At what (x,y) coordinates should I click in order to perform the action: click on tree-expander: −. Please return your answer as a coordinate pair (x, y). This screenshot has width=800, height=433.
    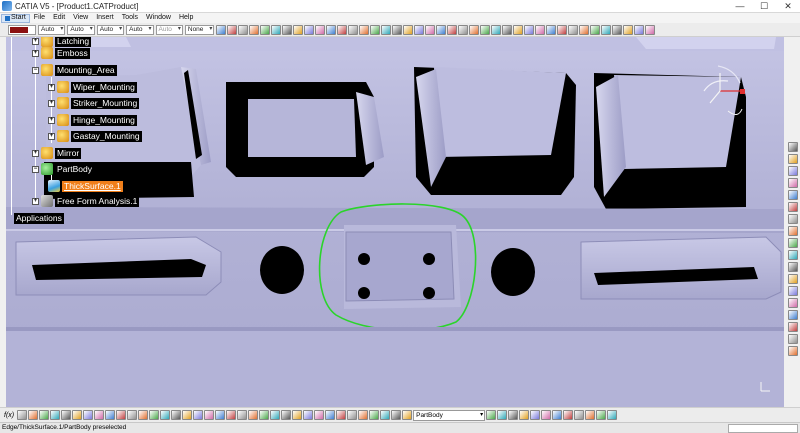
    Looking at the image, I should click on (35, 169).